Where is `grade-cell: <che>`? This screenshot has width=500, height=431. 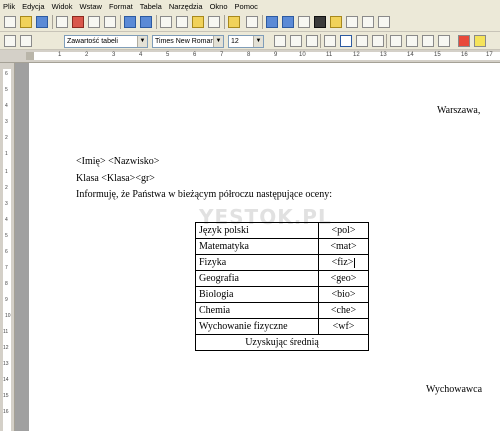
grade-cell: <che> is located at coordinates (343, 310).